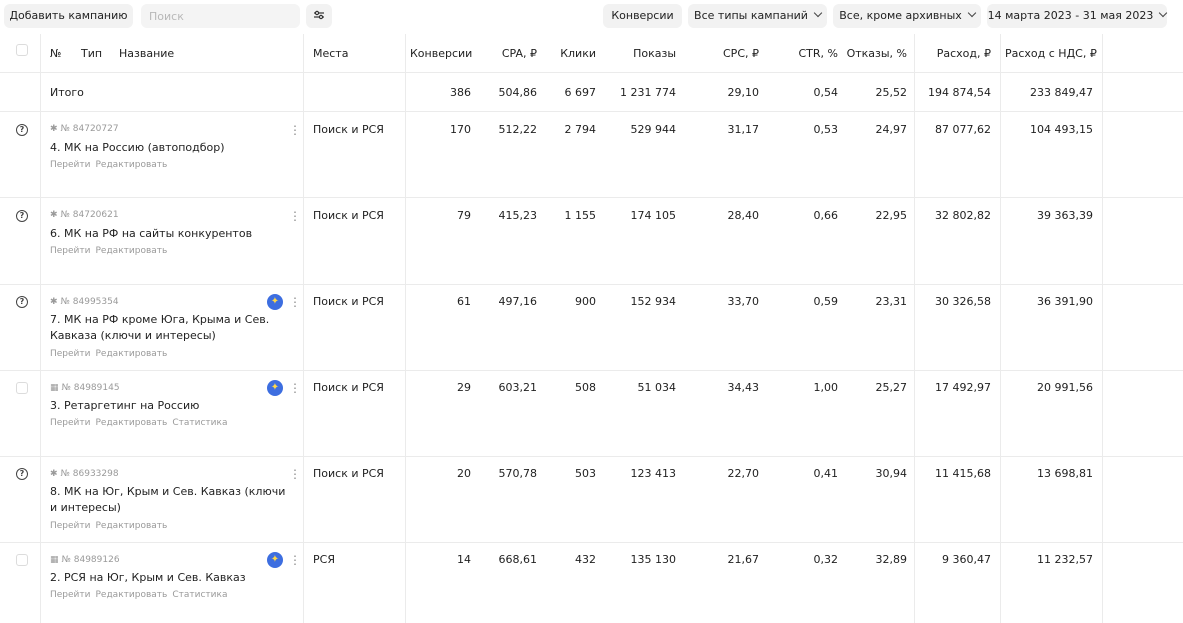 This screenshot has height=623, width=1183. I want to click on header-cpa: CPA, ₽, so click(511, 53).